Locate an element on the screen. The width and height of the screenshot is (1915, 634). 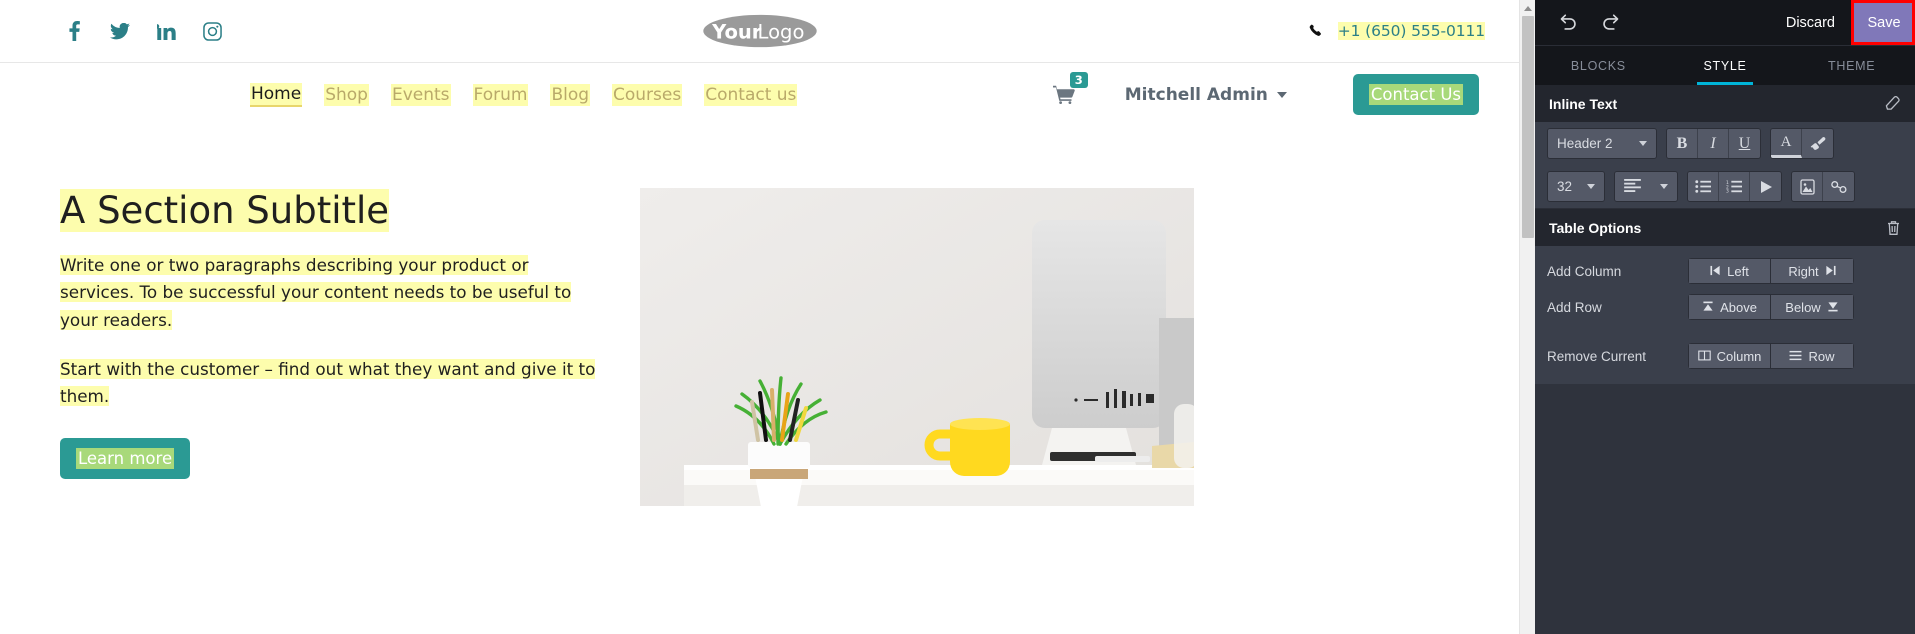
font-size-group: 32 is located at coordinates (1576, 186).